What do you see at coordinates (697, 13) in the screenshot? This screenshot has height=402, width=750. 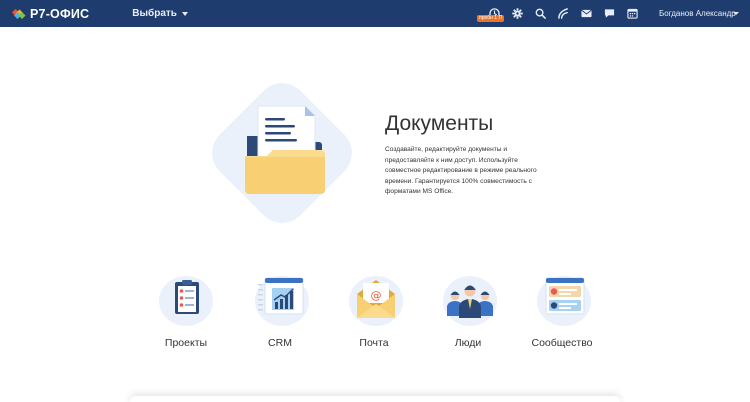 I see `user-name: Богданов Александр` at bounding box center [697, 13].